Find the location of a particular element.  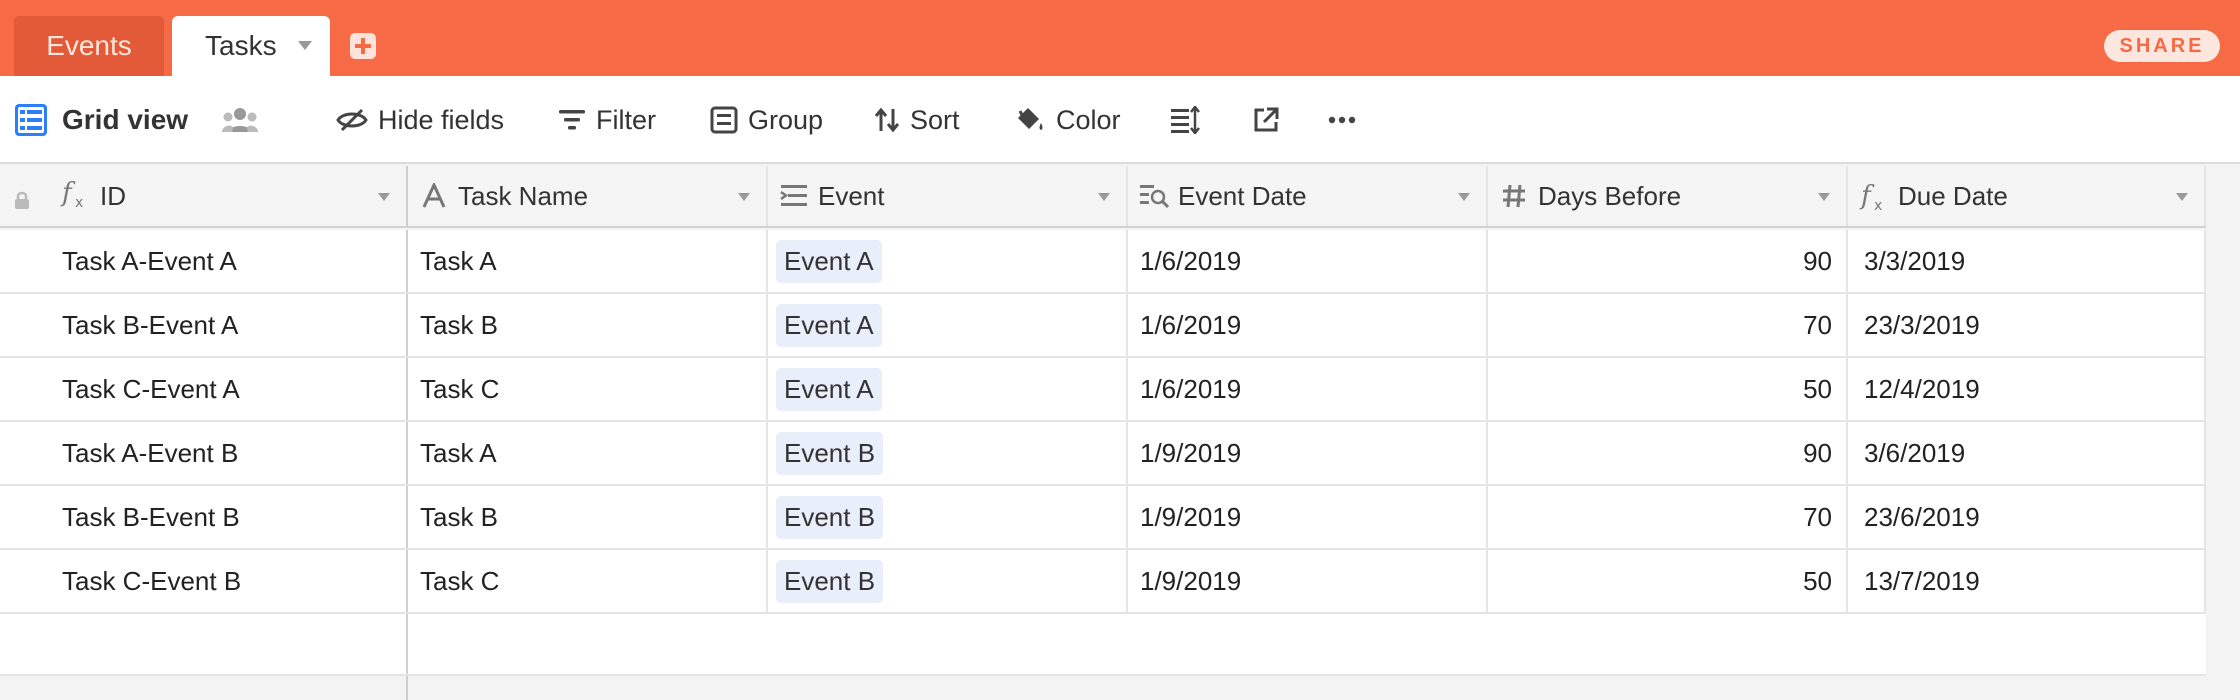

cell-due-date: 23/6/2019 is located at coordinates (2027, 517).